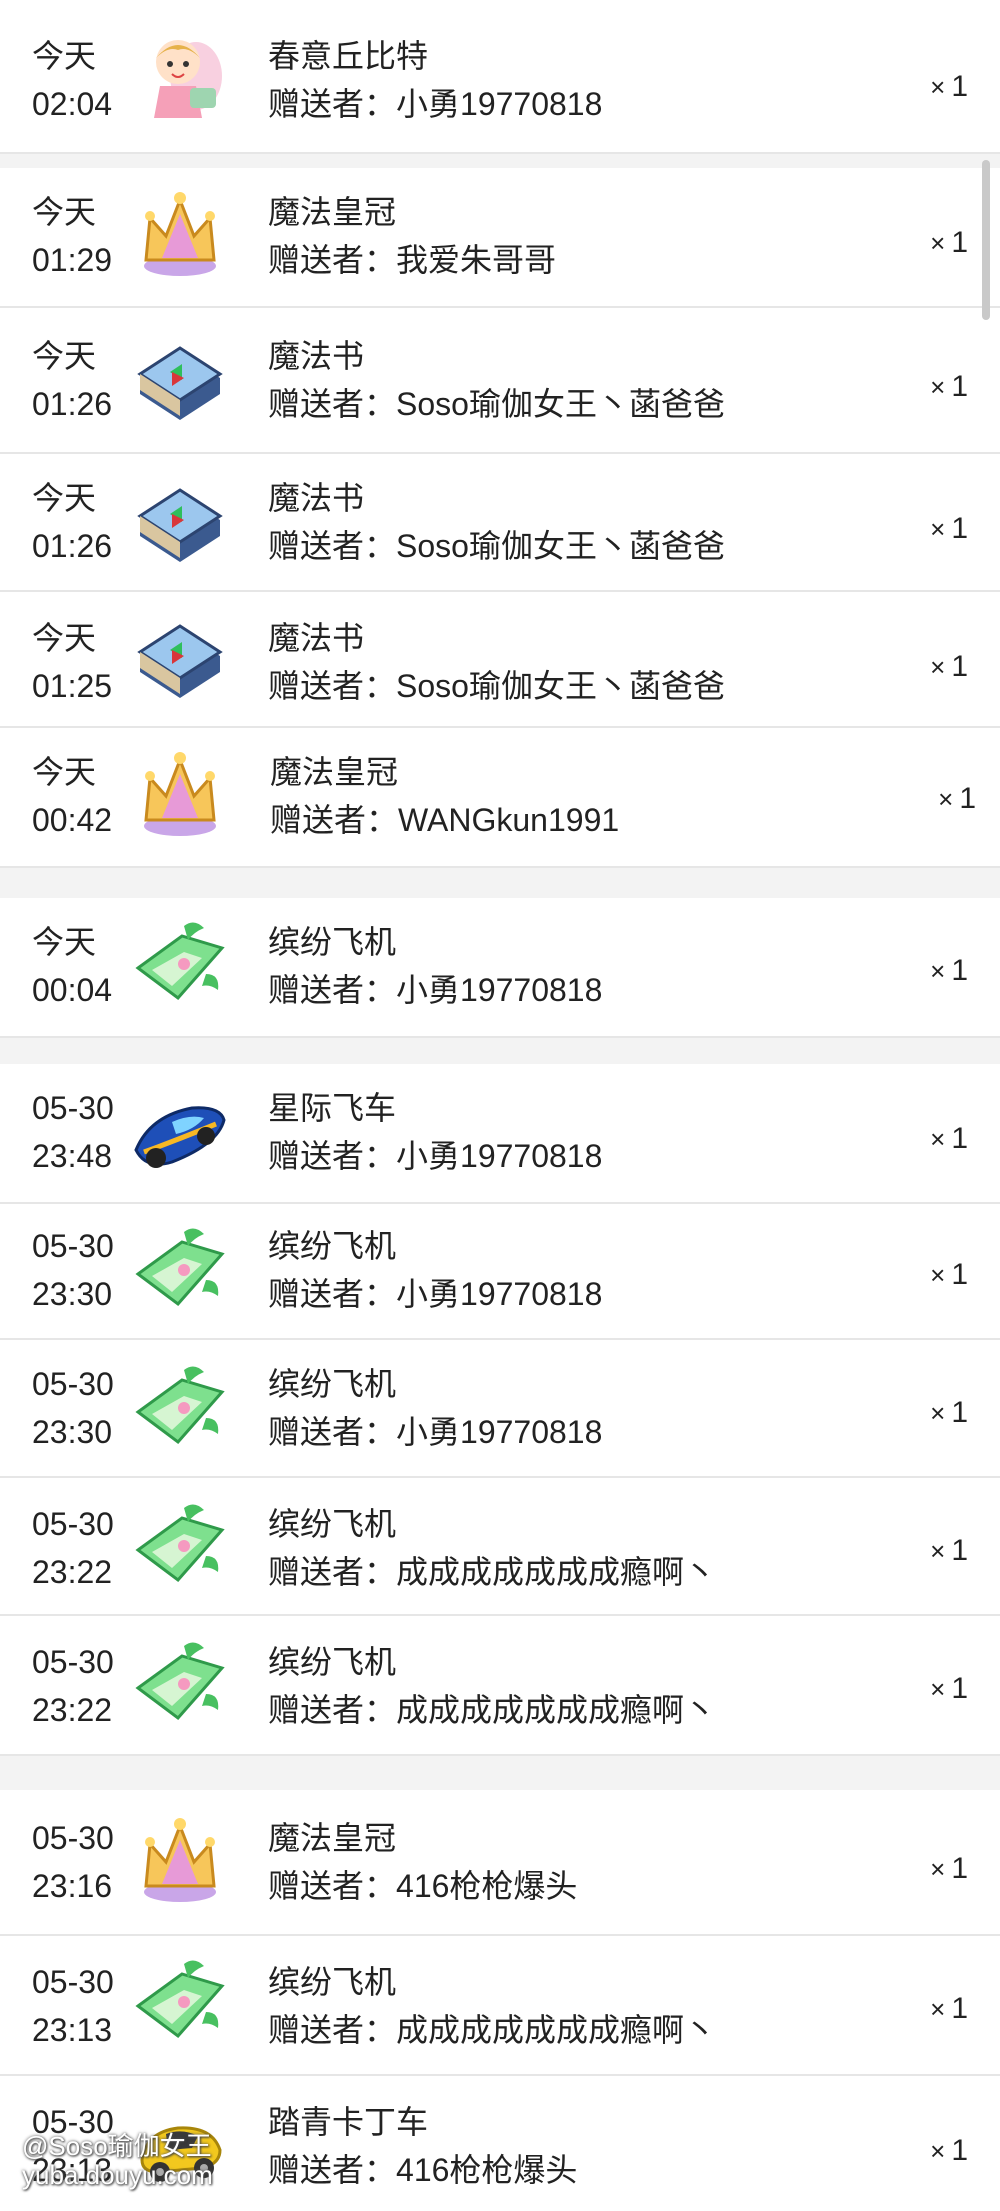 The height and width of the screenshot is (2211, 1000). Describe the element at coordinates (73, 2006) in the screenshot. I see `timestamp: 05-30 23:13` at that location.